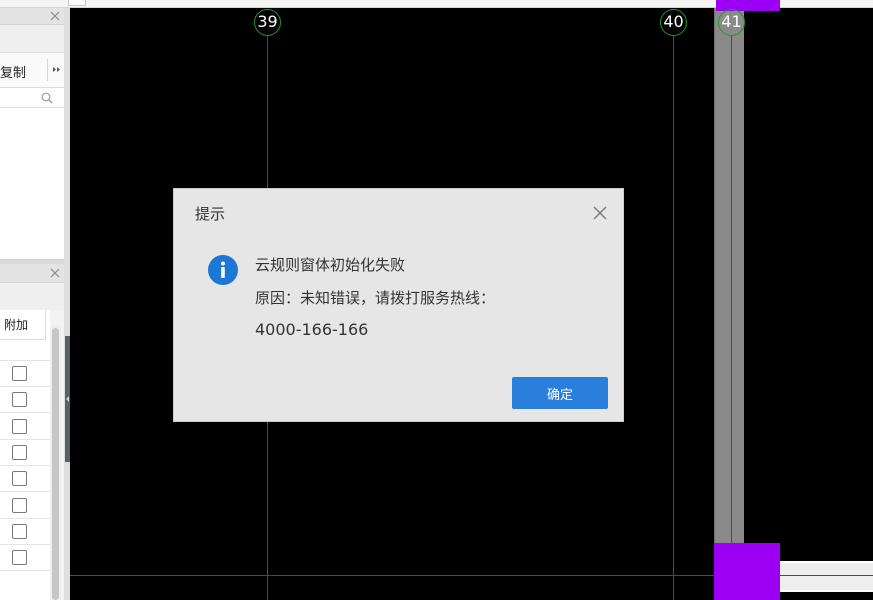  I want to click on column-header-label: 附加, so click(16, 325).